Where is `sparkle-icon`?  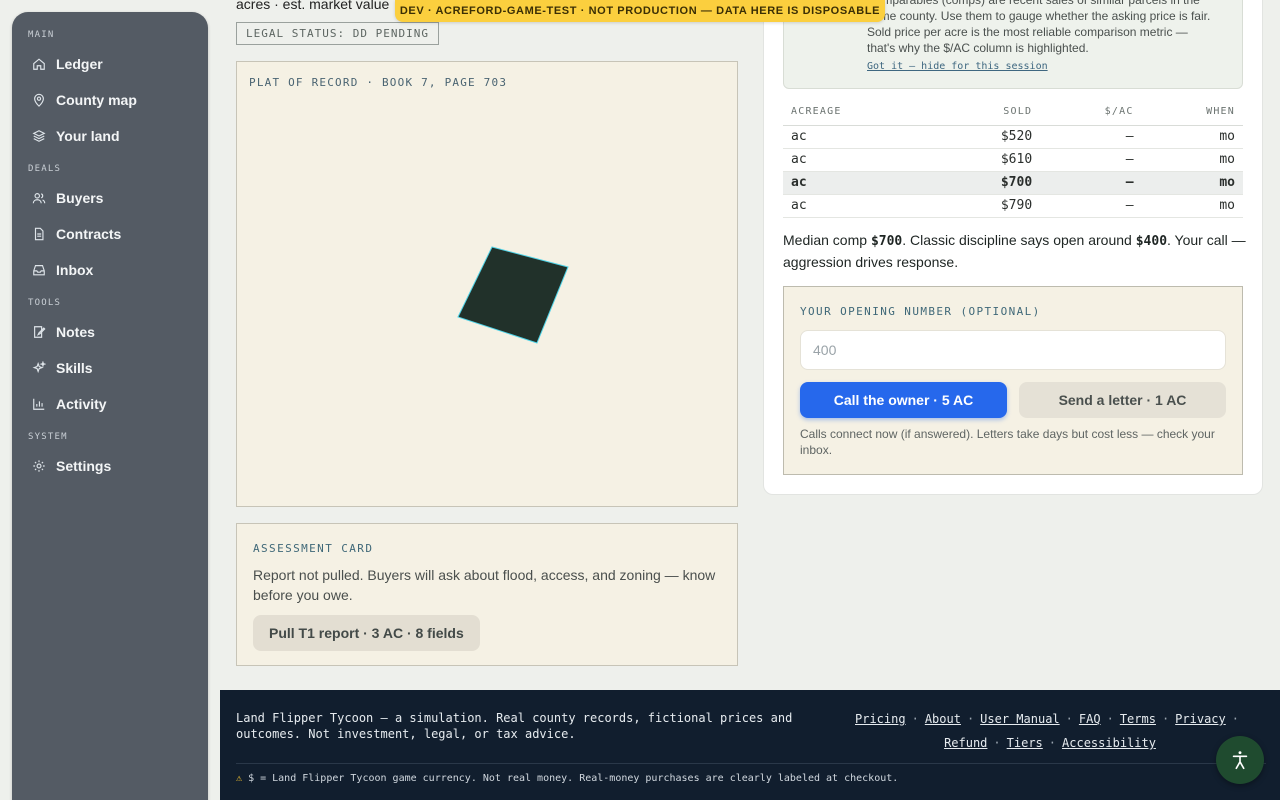
sparkle-icon is located at coordinates (39, 367).